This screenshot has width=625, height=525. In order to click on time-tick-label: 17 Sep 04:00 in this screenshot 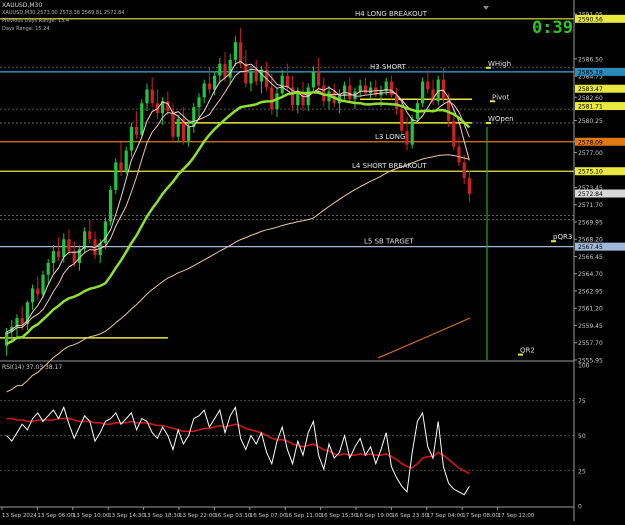, I will do `click(445, 516)`.